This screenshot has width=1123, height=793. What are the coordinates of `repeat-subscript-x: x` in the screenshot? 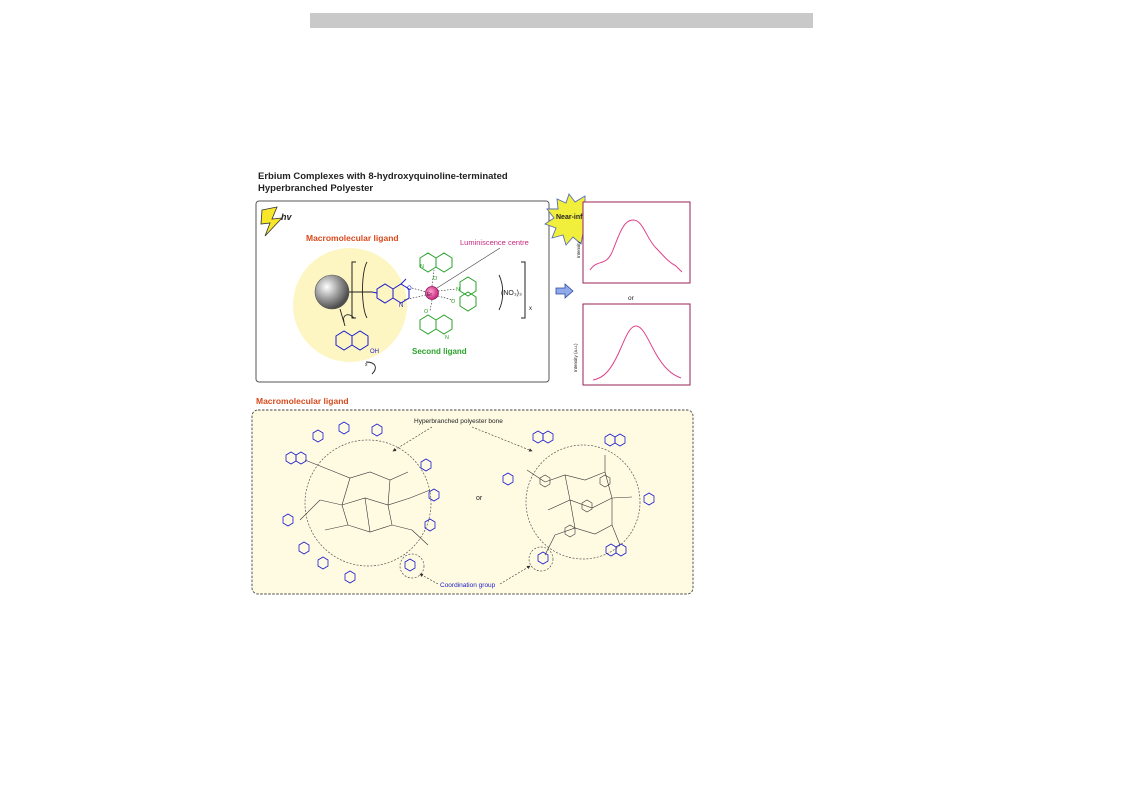 It's located at (530, 309).